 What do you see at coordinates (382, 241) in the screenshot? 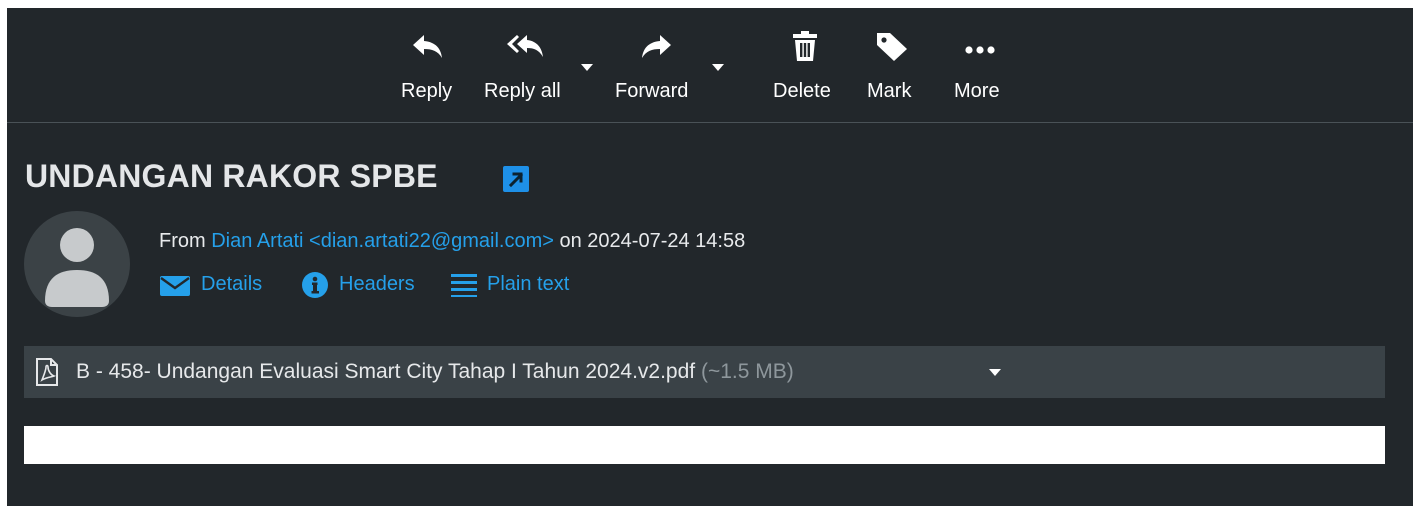
I see `sender-link: Dian Artati <dian.artati22@gmail.com>` at bounding box center [382, 241].